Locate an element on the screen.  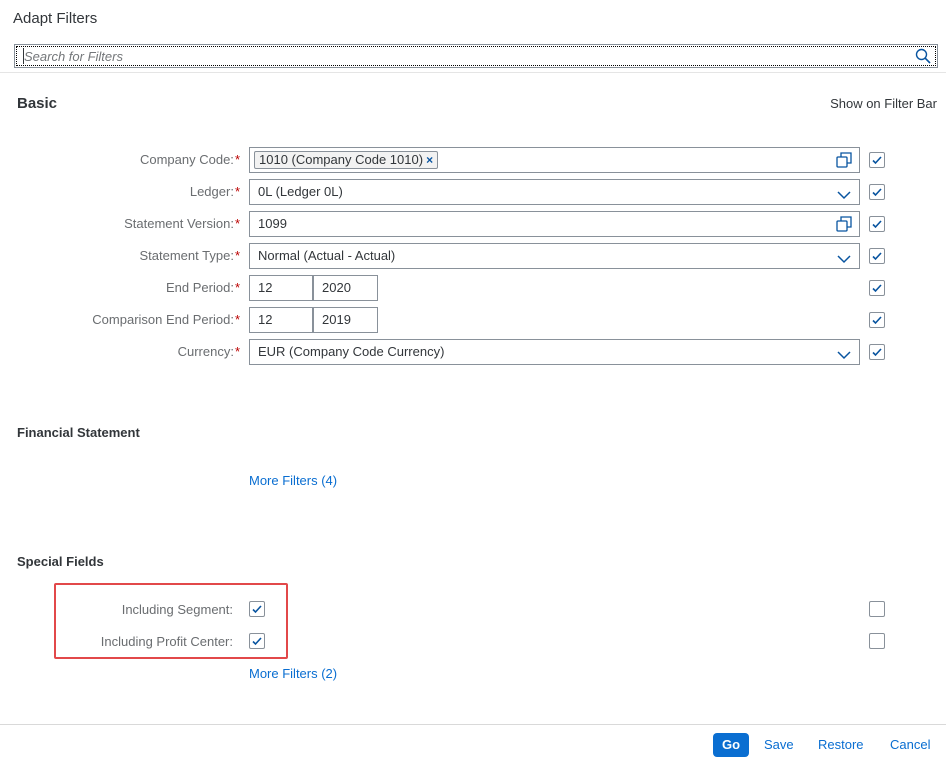
statement-type-value: Normal (Actual - Actual) is located at coordinates (327, 255).